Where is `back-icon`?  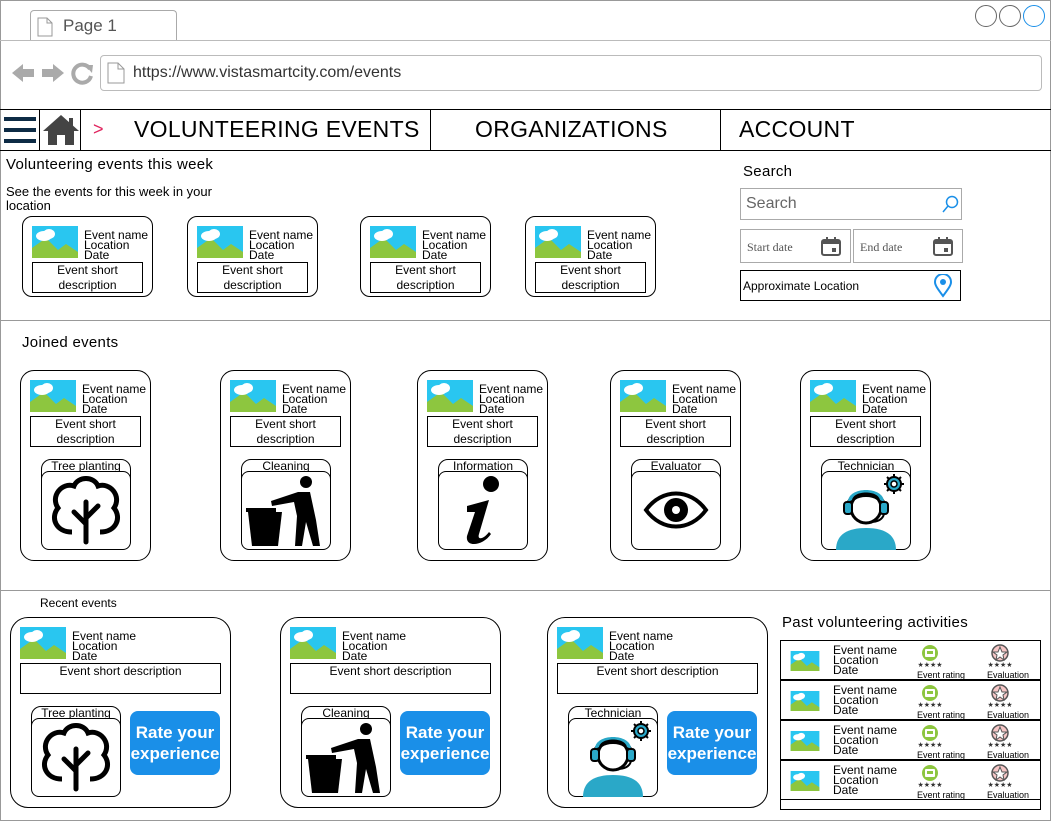
back-icon is located at coordinates (23, 73).